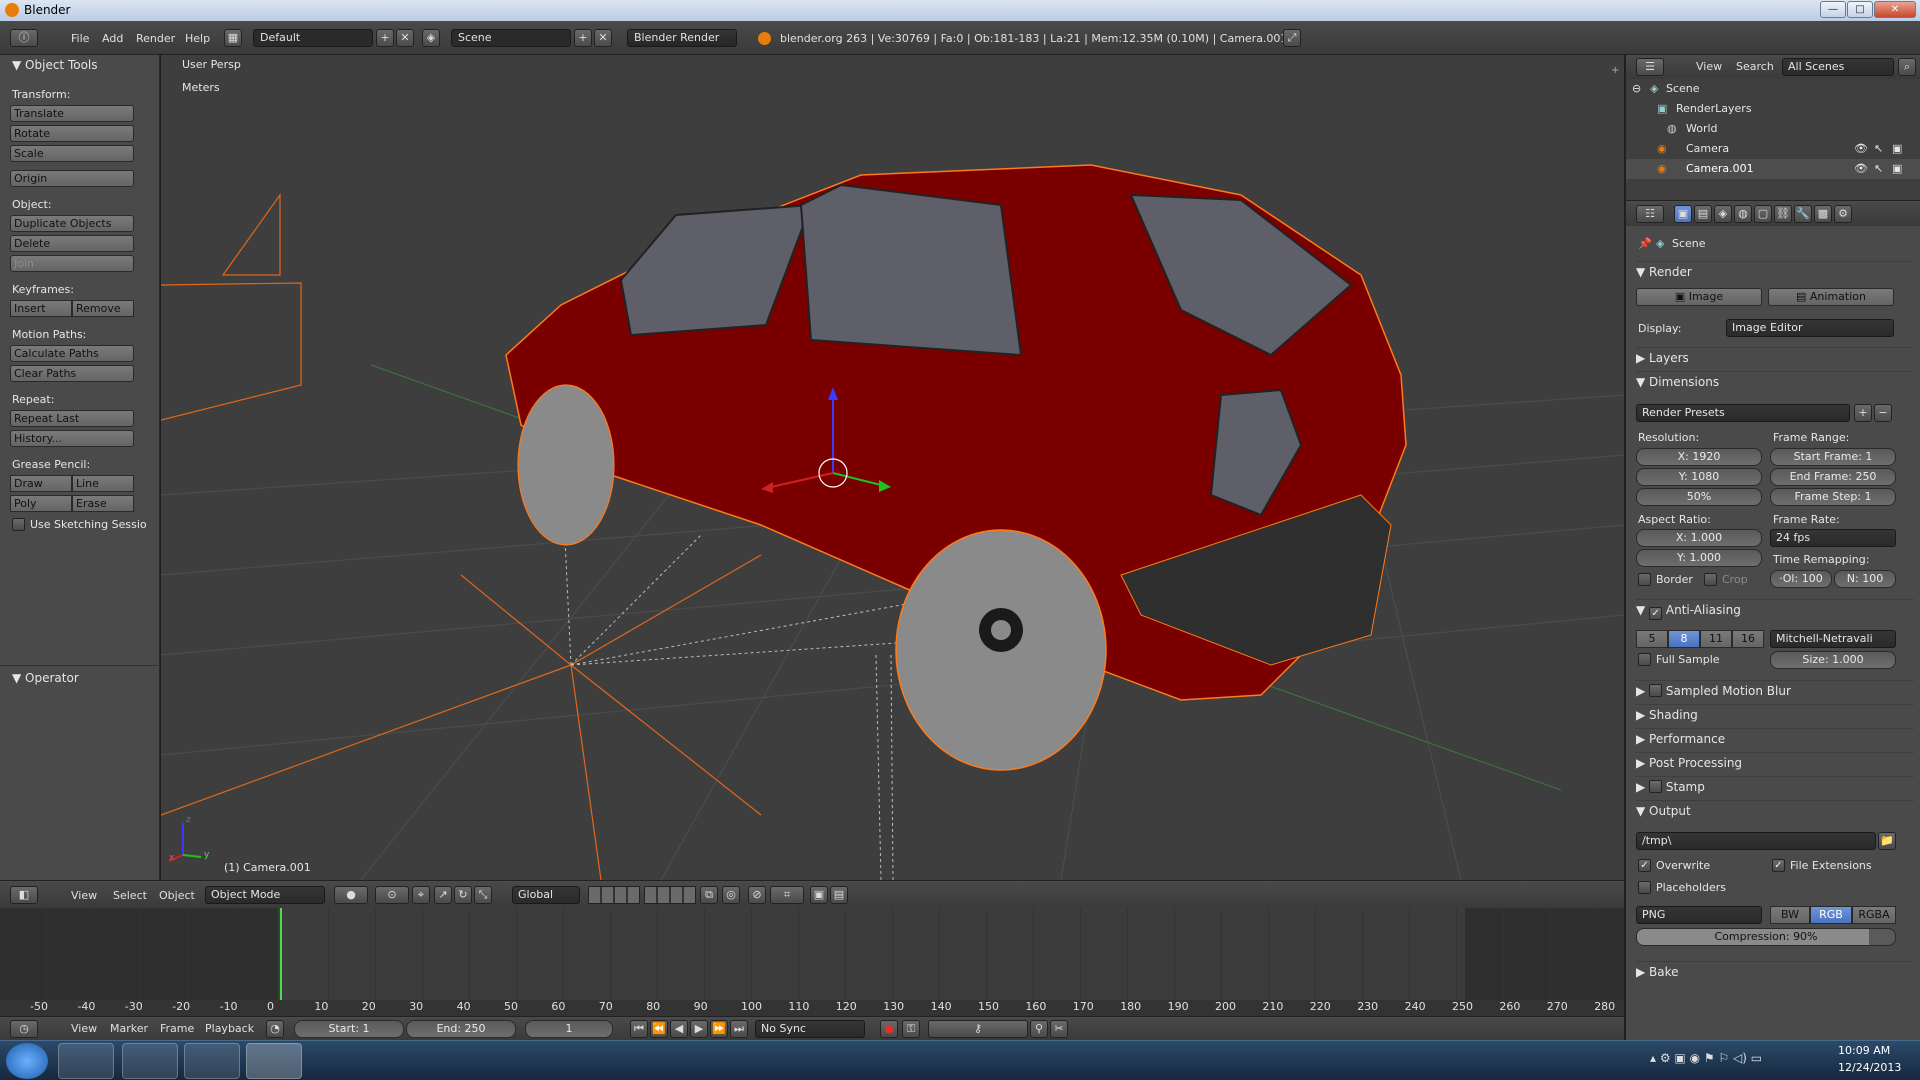 This screenshot has width=1920, height=1080. What do you see at coordinates (1039, 1029) in the screenshot?
I see `insert-keyframe-icon: ⚲` at bounding box center [1039, 1029].